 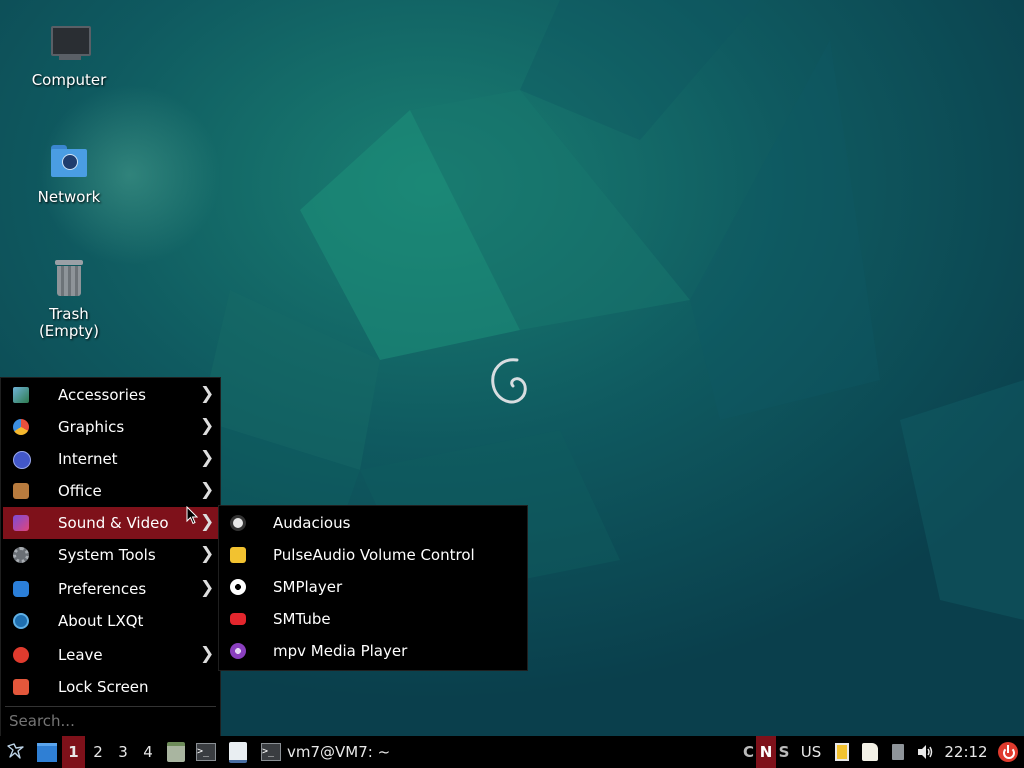 I want to click on menu-item-label: System Tools, so click(x=107, y=555).